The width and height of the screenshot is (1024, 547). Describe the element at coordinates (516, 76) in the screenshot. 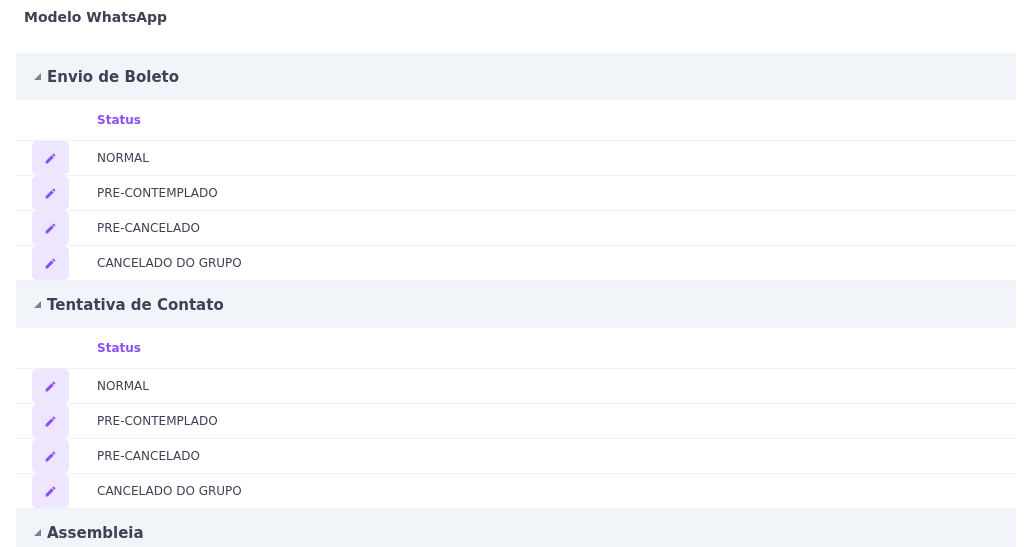

I see `group-header: Envio de Boleto` at that location.